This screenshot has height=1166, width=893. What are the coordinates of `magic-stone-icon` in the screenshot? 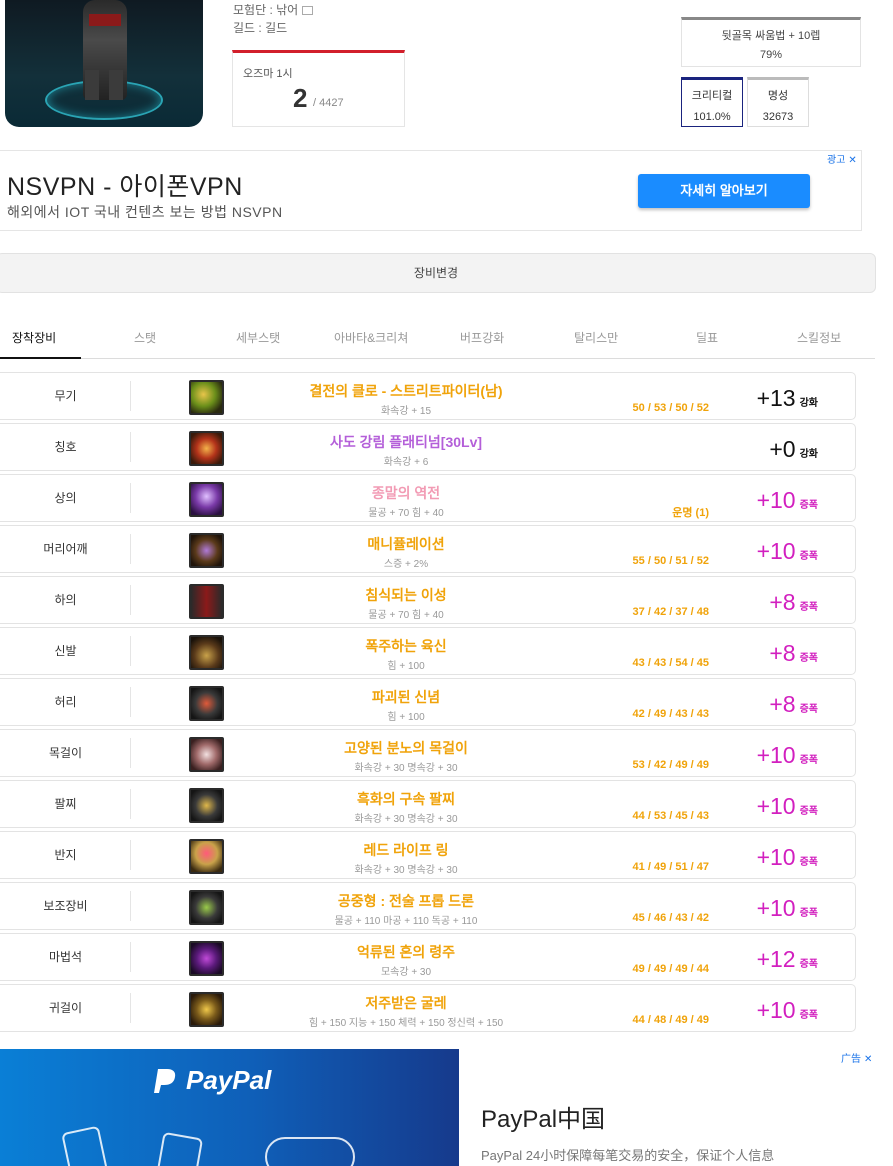 It's located at (206, 958).